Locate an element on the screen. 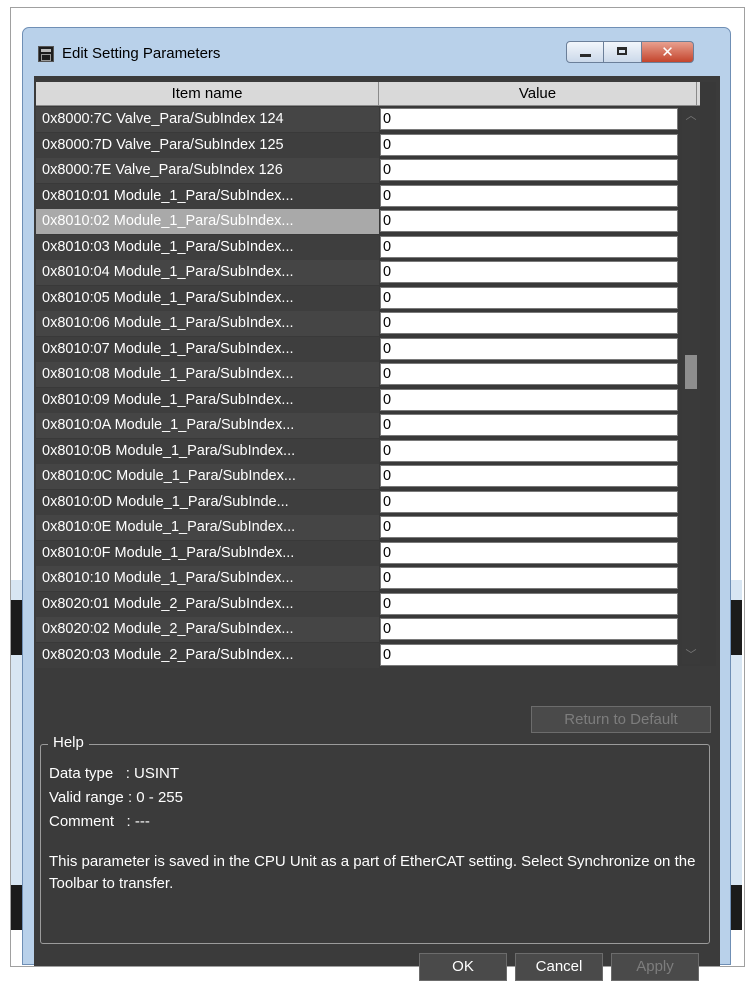 This screenshot has width=753, height=981. minimize-icon is located at coordinates (585, 55).